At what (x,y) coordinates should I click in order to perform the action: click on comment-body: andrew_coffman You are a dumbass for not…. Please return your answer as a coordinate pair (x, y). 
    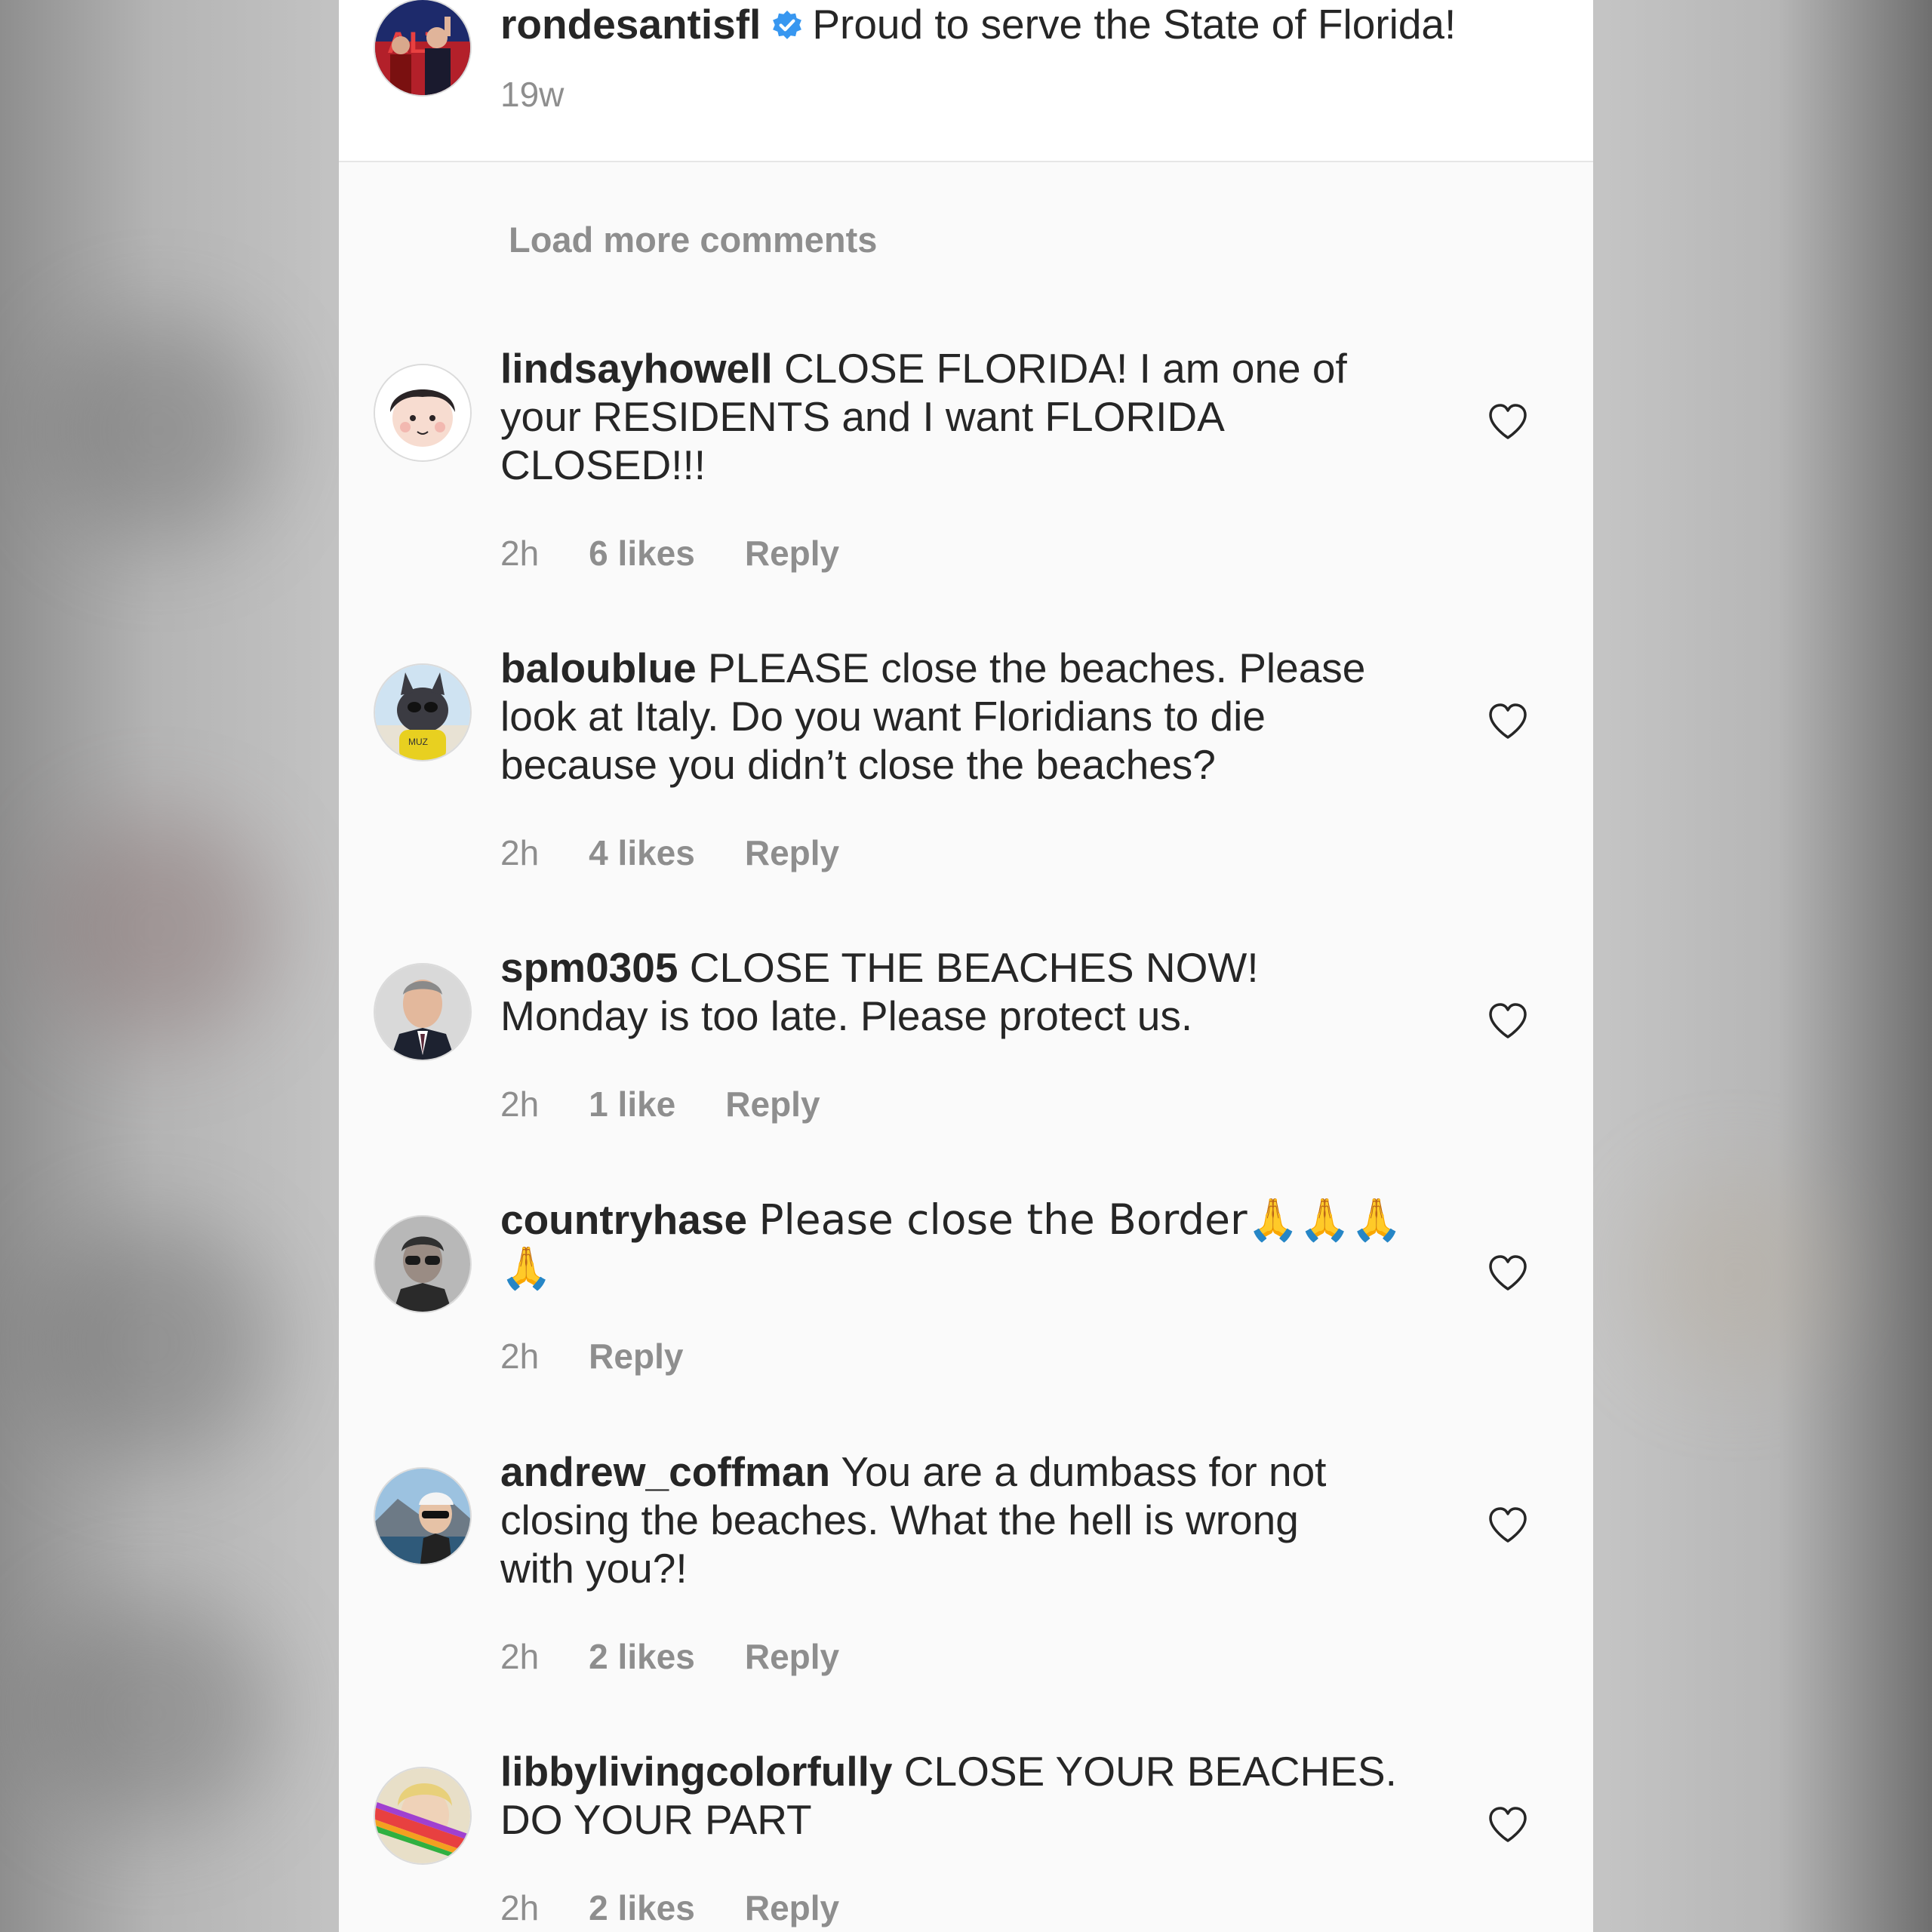
    Looking at the image, I should click on (953, 1519).